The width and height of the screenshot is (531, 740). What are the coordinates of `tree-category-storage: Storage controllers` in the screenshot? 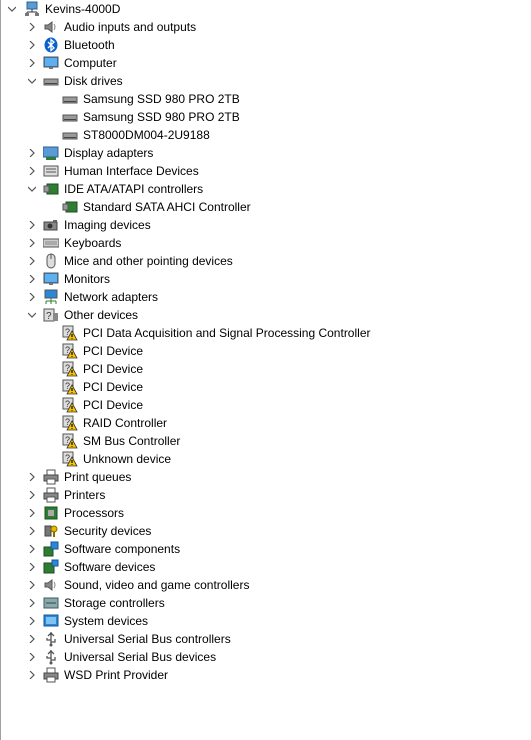 It's located at (265, 603).